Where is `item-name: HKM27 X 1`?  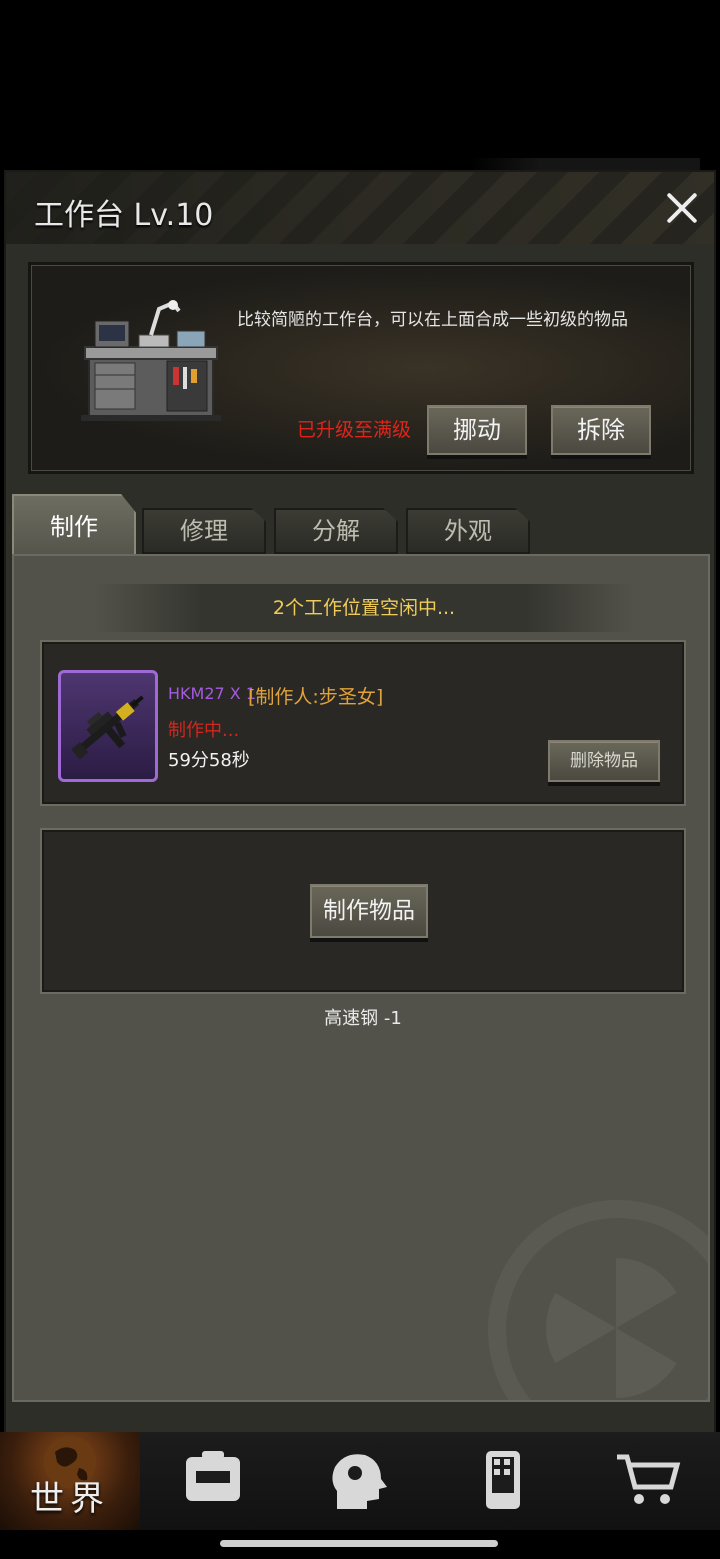
item-name: HKM27 X 1 is located at coordinates (212, 693).